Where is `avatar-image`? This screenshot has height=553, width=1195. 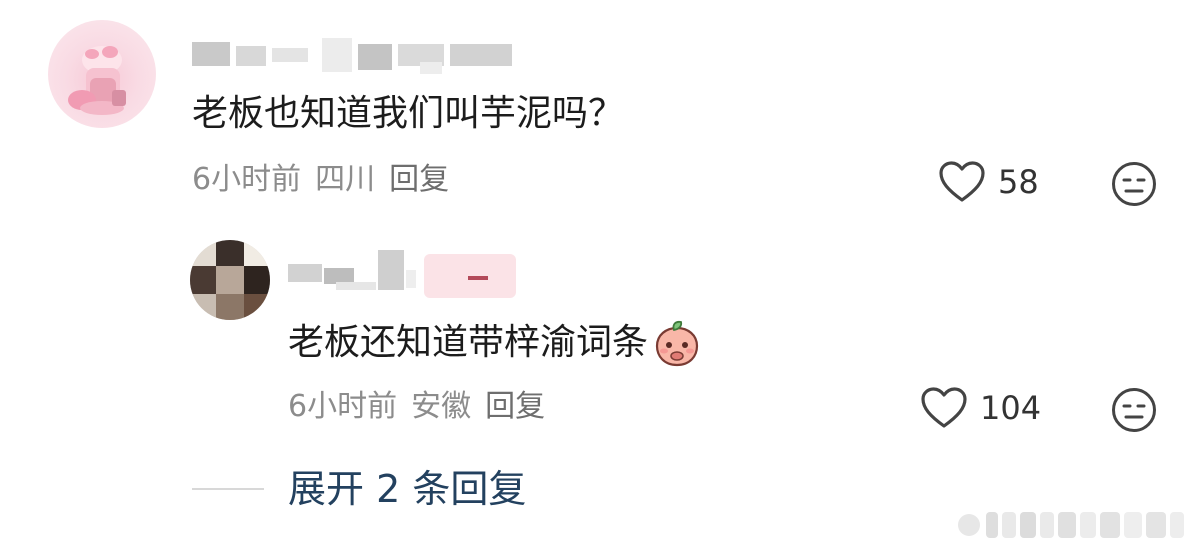
avatar-image is located at coordinates (97, 80).